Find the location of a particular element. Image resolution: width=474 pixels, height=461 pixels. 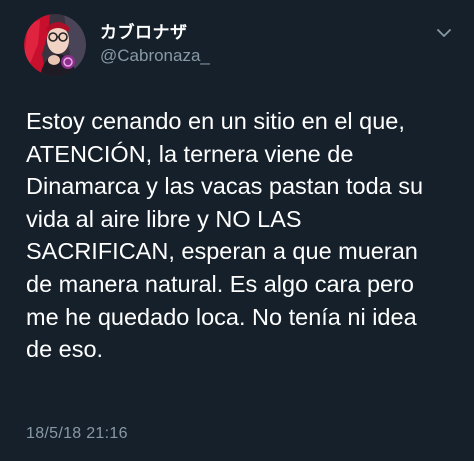

tweet-timestamp: 18/5/18 21:16 is located at coordinates (77, 434).